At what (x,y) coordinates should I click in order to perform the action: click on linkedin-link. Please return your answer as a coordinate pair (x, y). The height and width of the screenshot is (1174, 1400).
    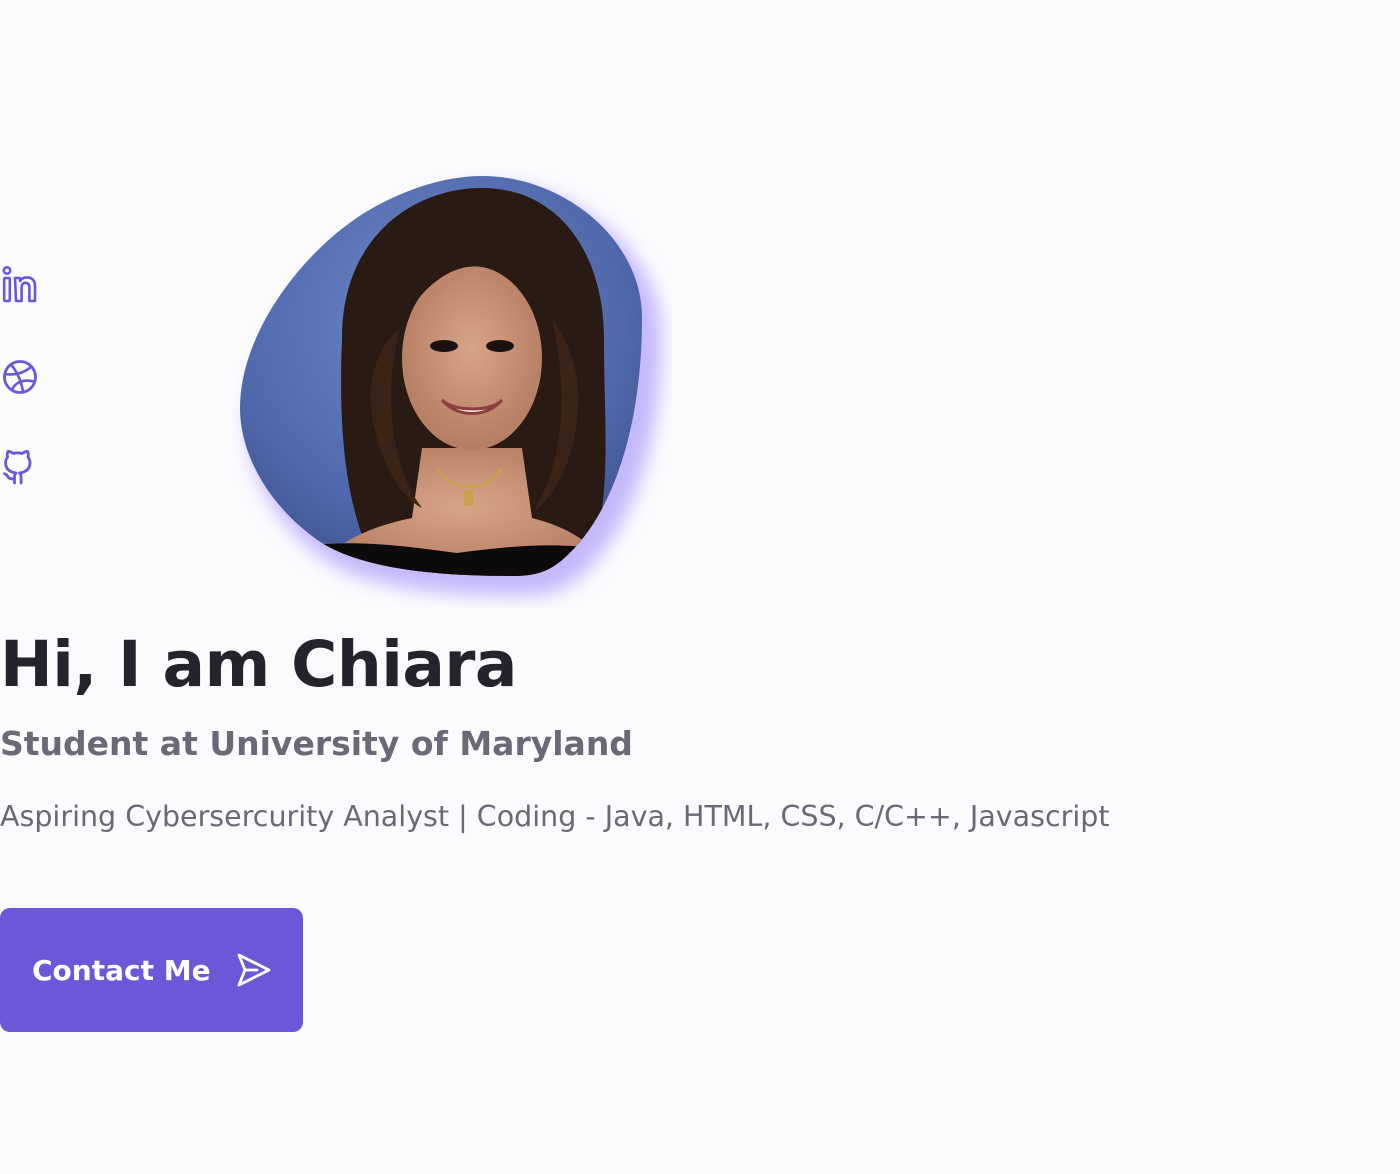
    Looking at the image, I should click on (21, 285).